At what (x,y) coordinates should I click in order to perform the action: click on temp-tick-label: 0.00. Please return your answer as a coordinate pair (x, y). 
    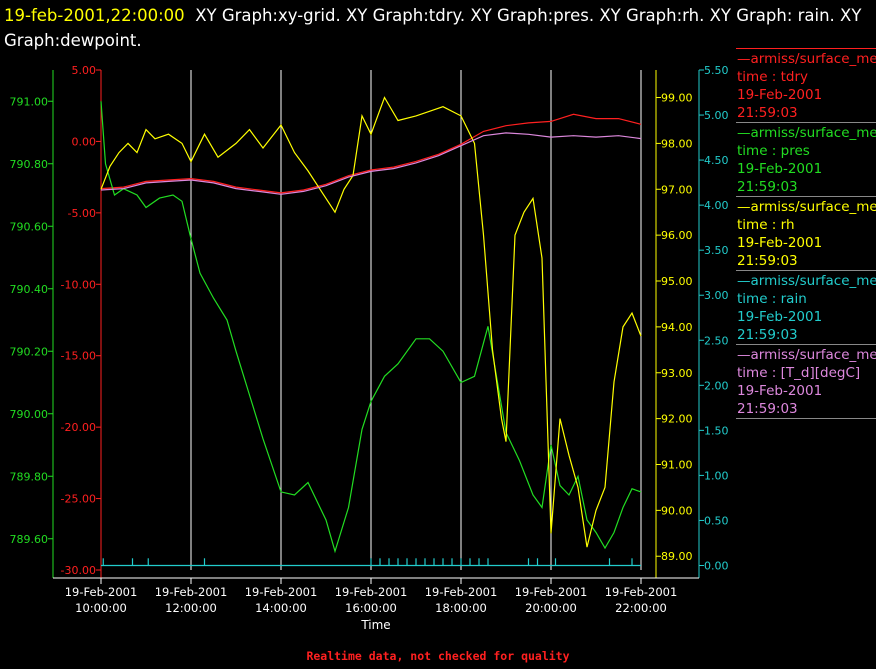
    Looking at the image, I should click on (84, 141).